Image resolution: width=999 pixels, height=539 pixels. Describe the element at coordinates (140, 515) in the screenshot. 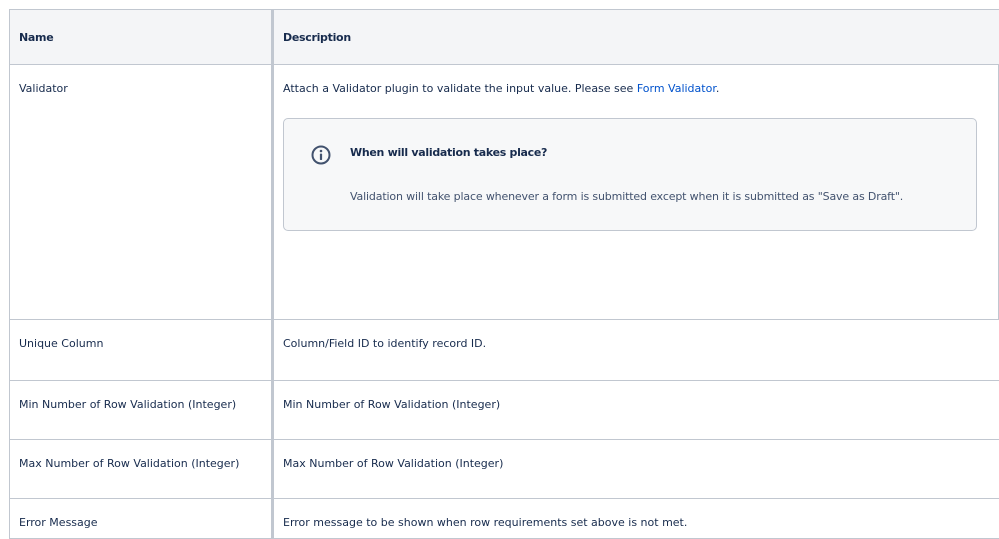

I see `row-name: Error Message` at that location.